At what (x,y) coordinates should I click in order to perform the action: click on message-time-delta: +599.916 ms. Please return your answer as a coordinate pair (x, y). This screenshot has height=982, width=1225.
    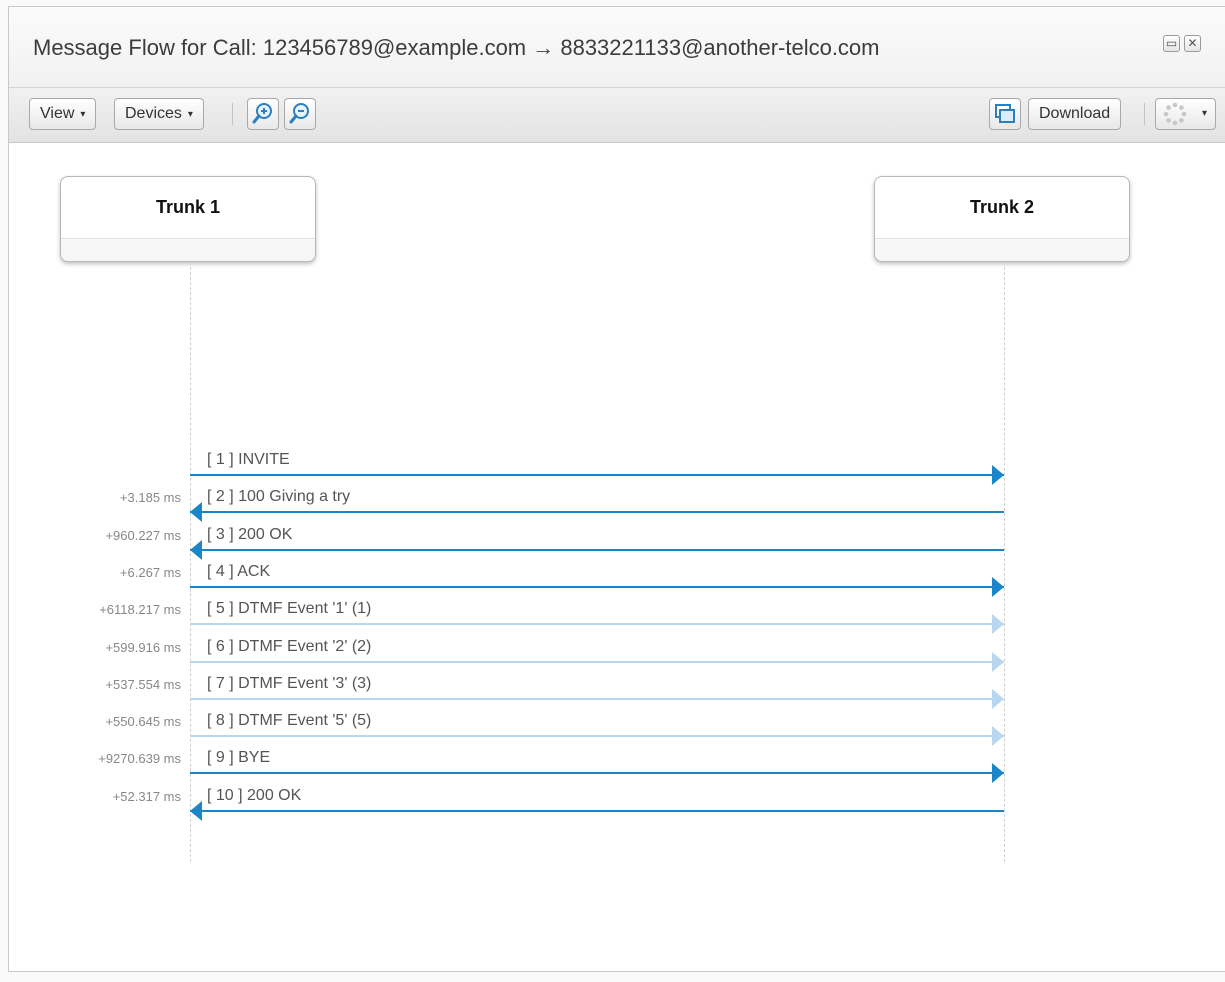
    Looking at the image, I should click on (143, 647).